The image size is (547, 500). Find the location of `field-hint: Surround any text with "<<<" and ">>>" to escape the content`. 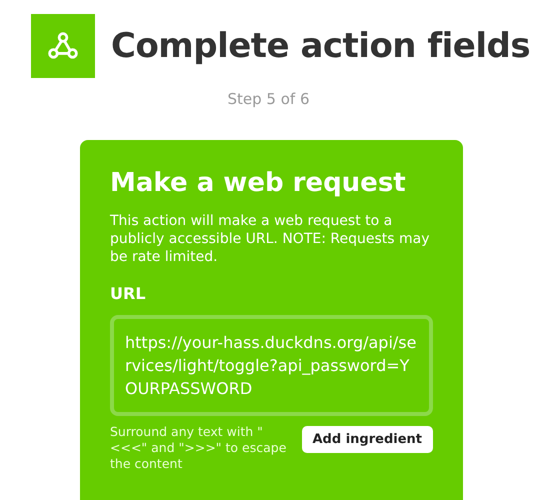

field-hint: Surround any text with "<<<" and ">>>" to escape the content is located at coordinates (199, 448).